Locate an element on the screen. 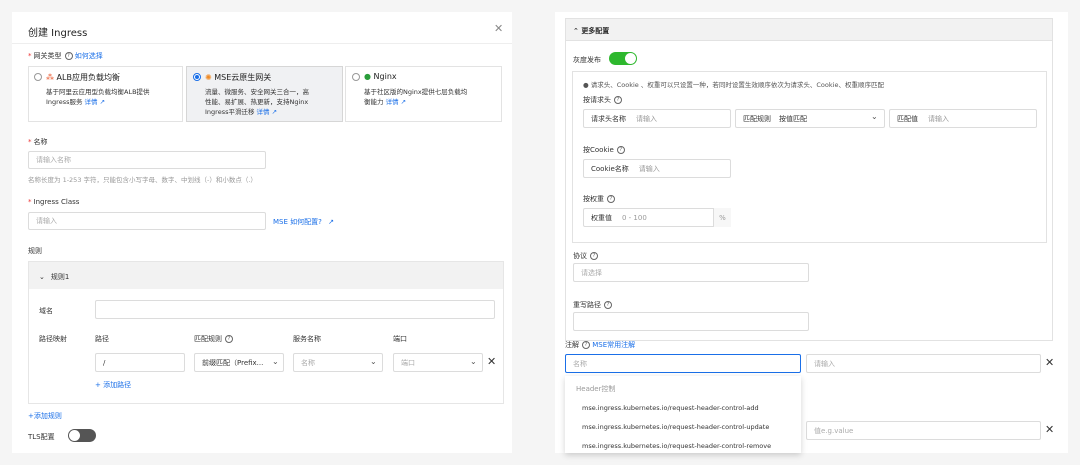  ingress-class-label: * Ingress Class is located at coordinates (54, 202).